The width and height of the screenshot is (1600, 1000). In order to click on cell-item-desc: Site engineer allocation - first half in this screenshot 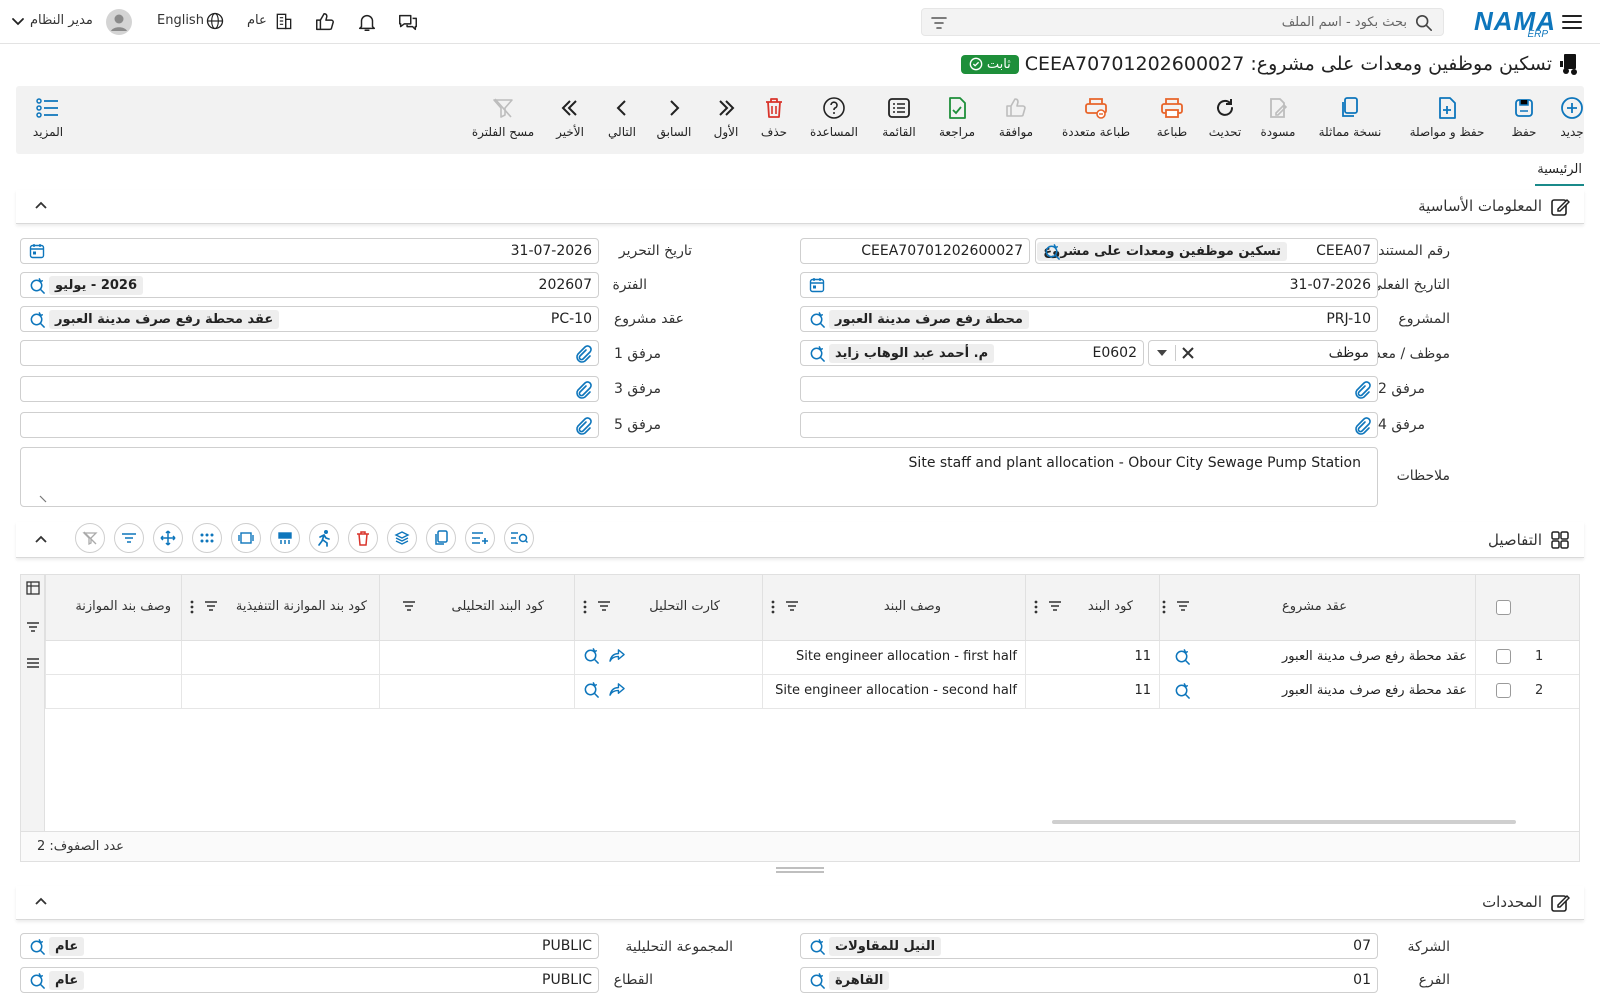, I will do `click(893, 657)`.